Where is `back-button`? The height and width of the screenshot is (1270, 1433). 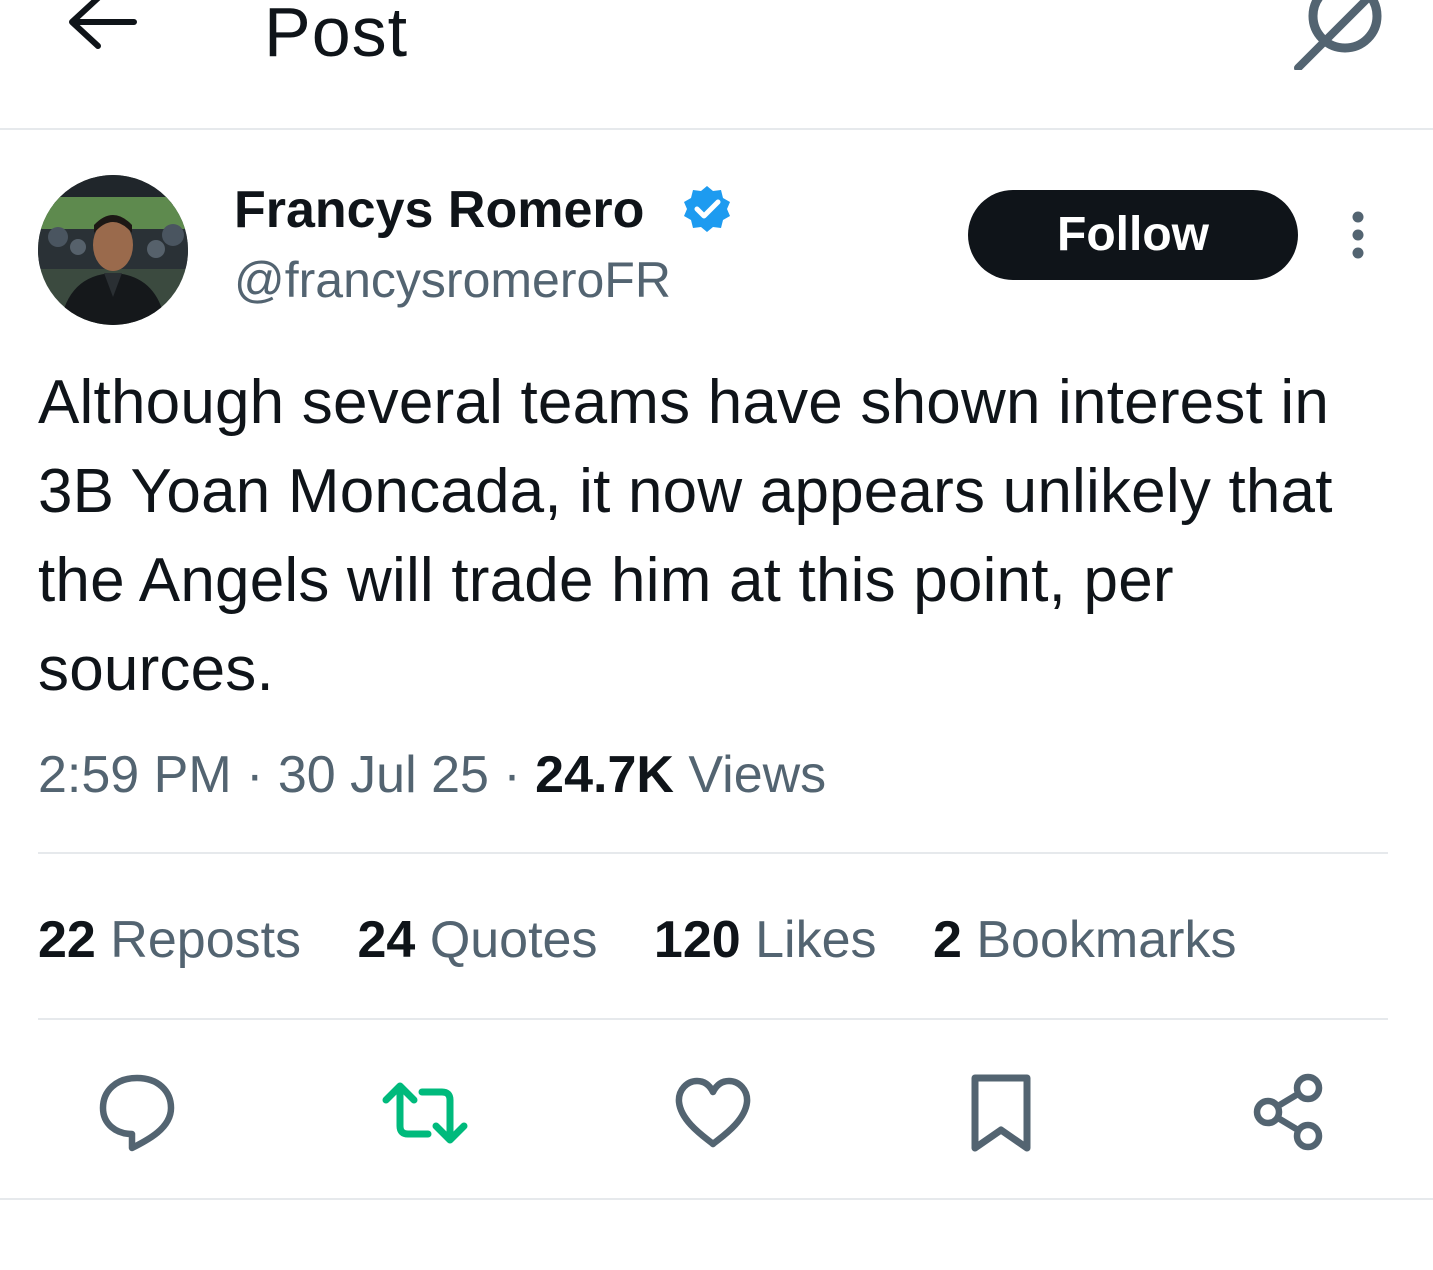 back-button is located at coordinates (101, 37).